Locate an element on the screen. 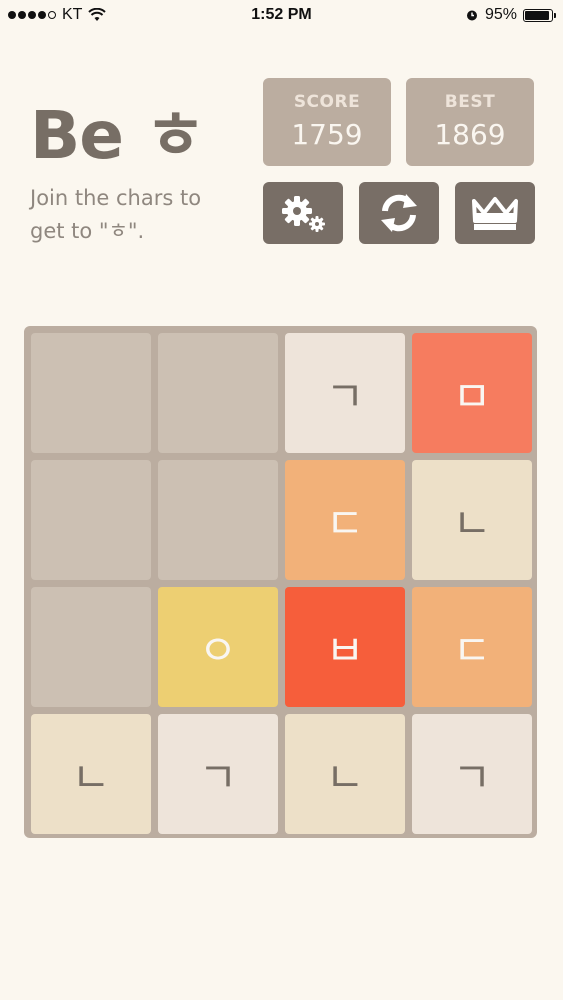  best-score-box: BEST 1869 is located at coordinates (470, 122).